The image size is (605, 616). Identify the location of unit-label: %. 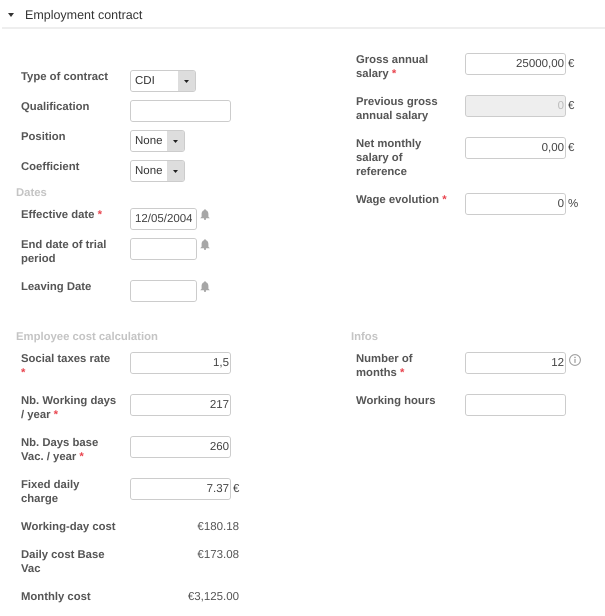
(573, 204).